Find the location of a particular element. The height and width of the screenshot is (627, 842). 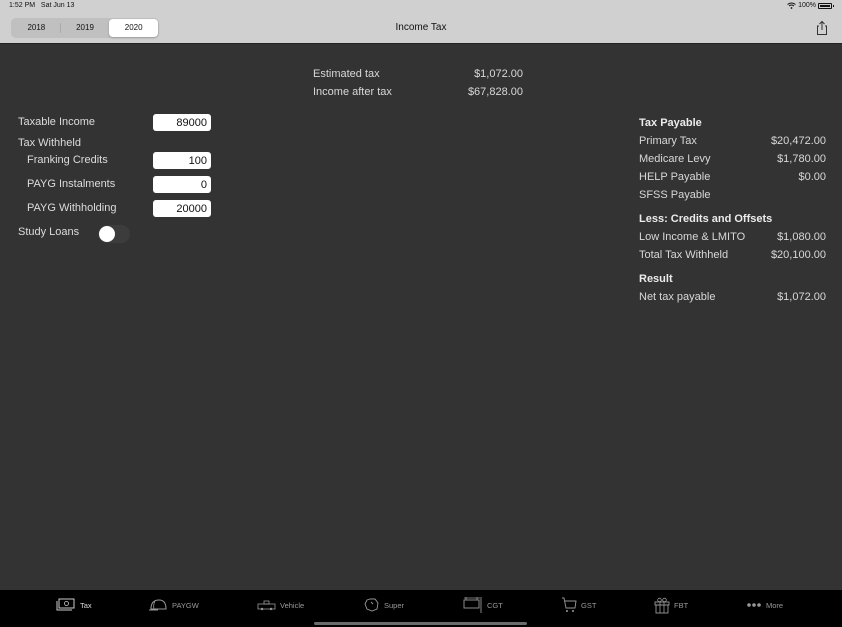

navigation-bar: Income Tax 2018 2019 2020 is located at coordinates (421, 28).